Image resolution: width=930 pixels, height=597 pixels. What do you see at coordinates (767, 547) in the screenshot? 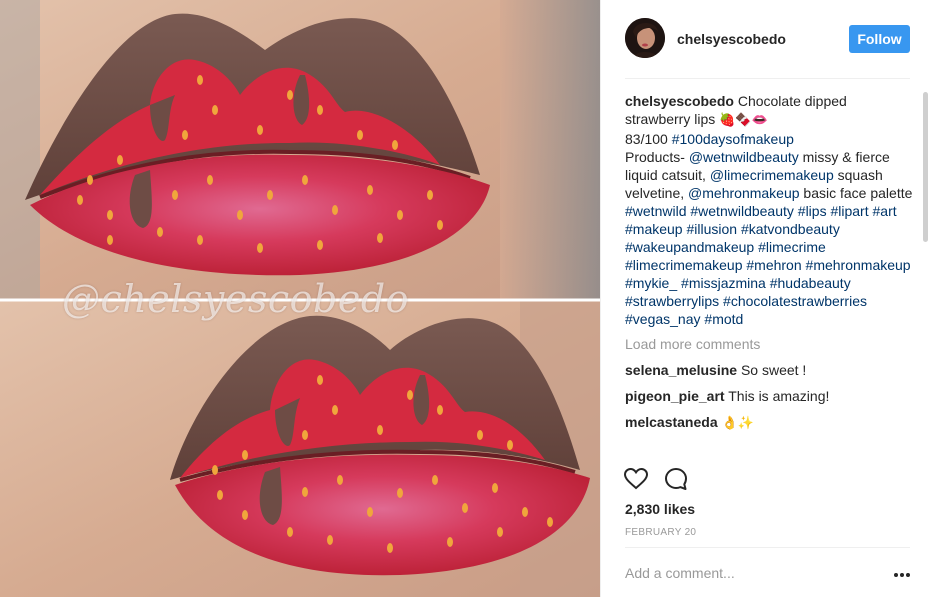
I see `comment-divider` at bounding box center [767, 547].